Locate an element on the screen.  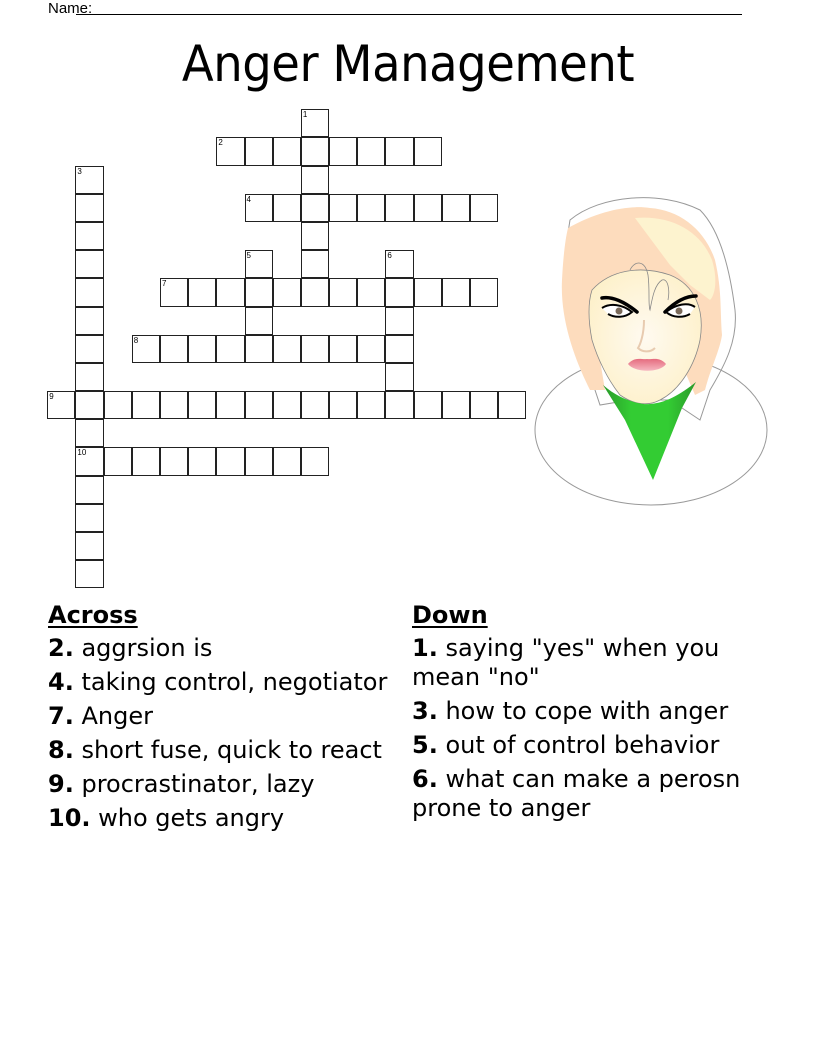
grid-cell: 9 is located at coordinates (61, 405).